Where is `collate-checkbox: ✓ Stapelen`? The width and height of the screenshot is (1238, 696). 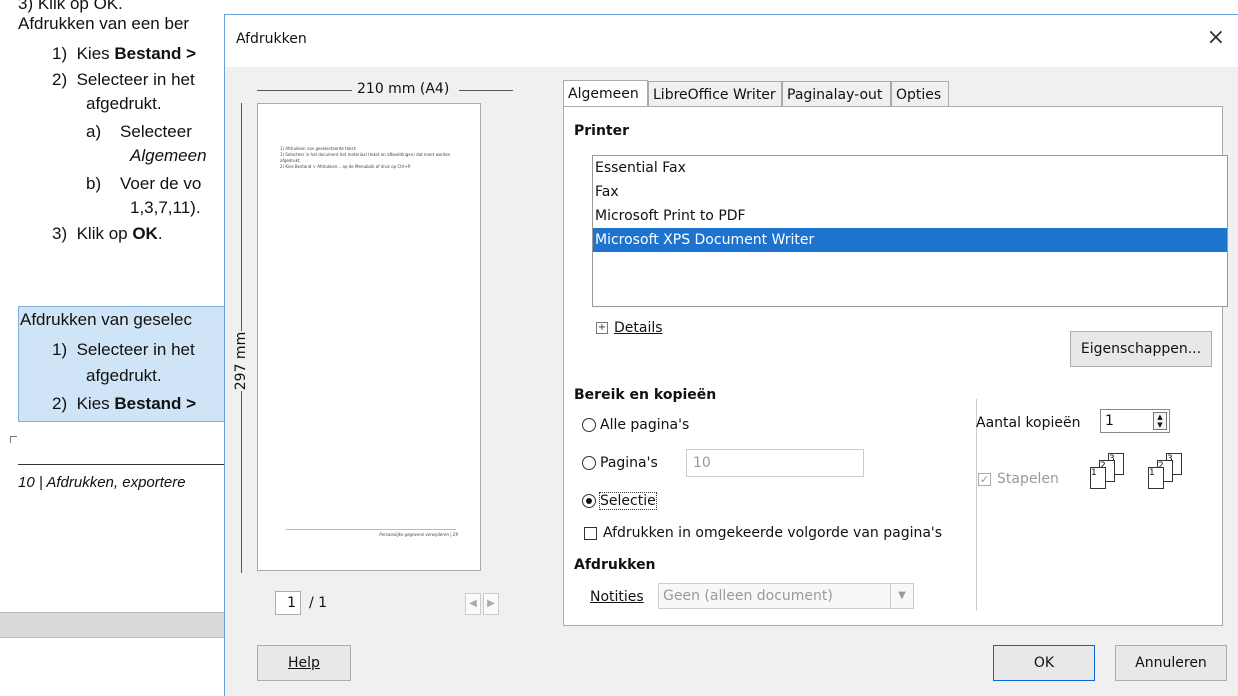 collate-checkbox: ✓ Stapelen is located at coordinates (1018, 479).